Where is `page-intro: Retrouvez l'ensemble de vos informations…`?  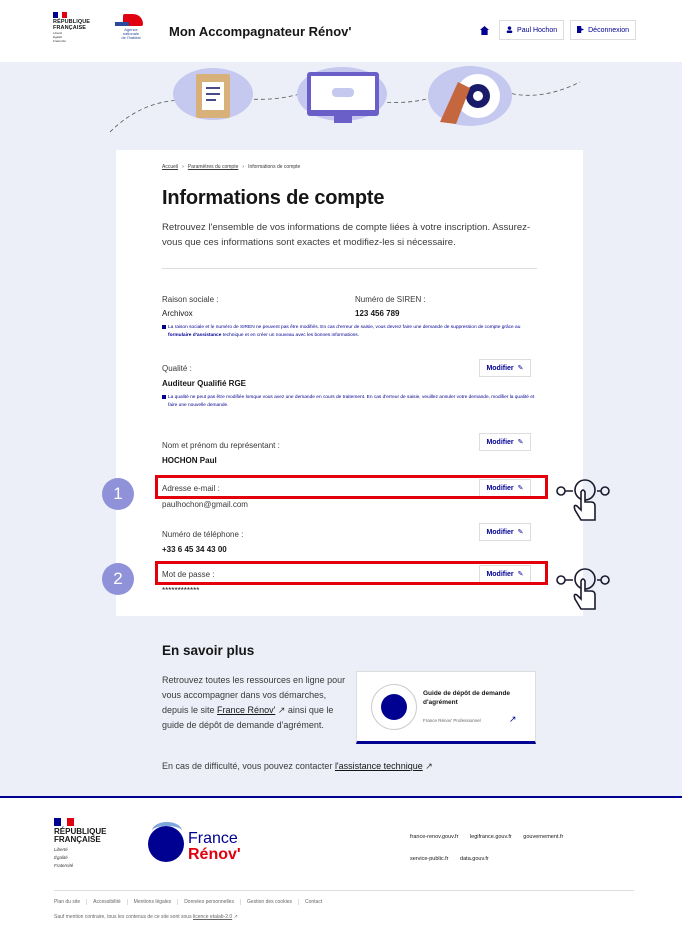
page-intro: Retrouvez l'ensemble de vos informations… is located at coordinates (346, 235).